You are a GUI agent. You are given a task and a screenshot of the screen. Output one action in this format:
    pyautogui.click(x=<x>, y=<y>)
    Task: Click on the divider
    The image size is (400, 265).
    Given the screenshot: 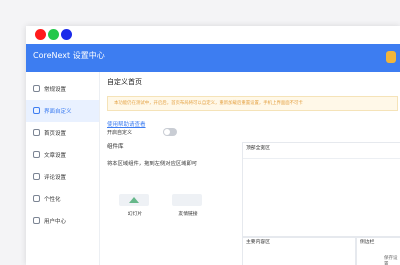 What is the action you would take?
    pyautogui.click(x=321, y=158)
    